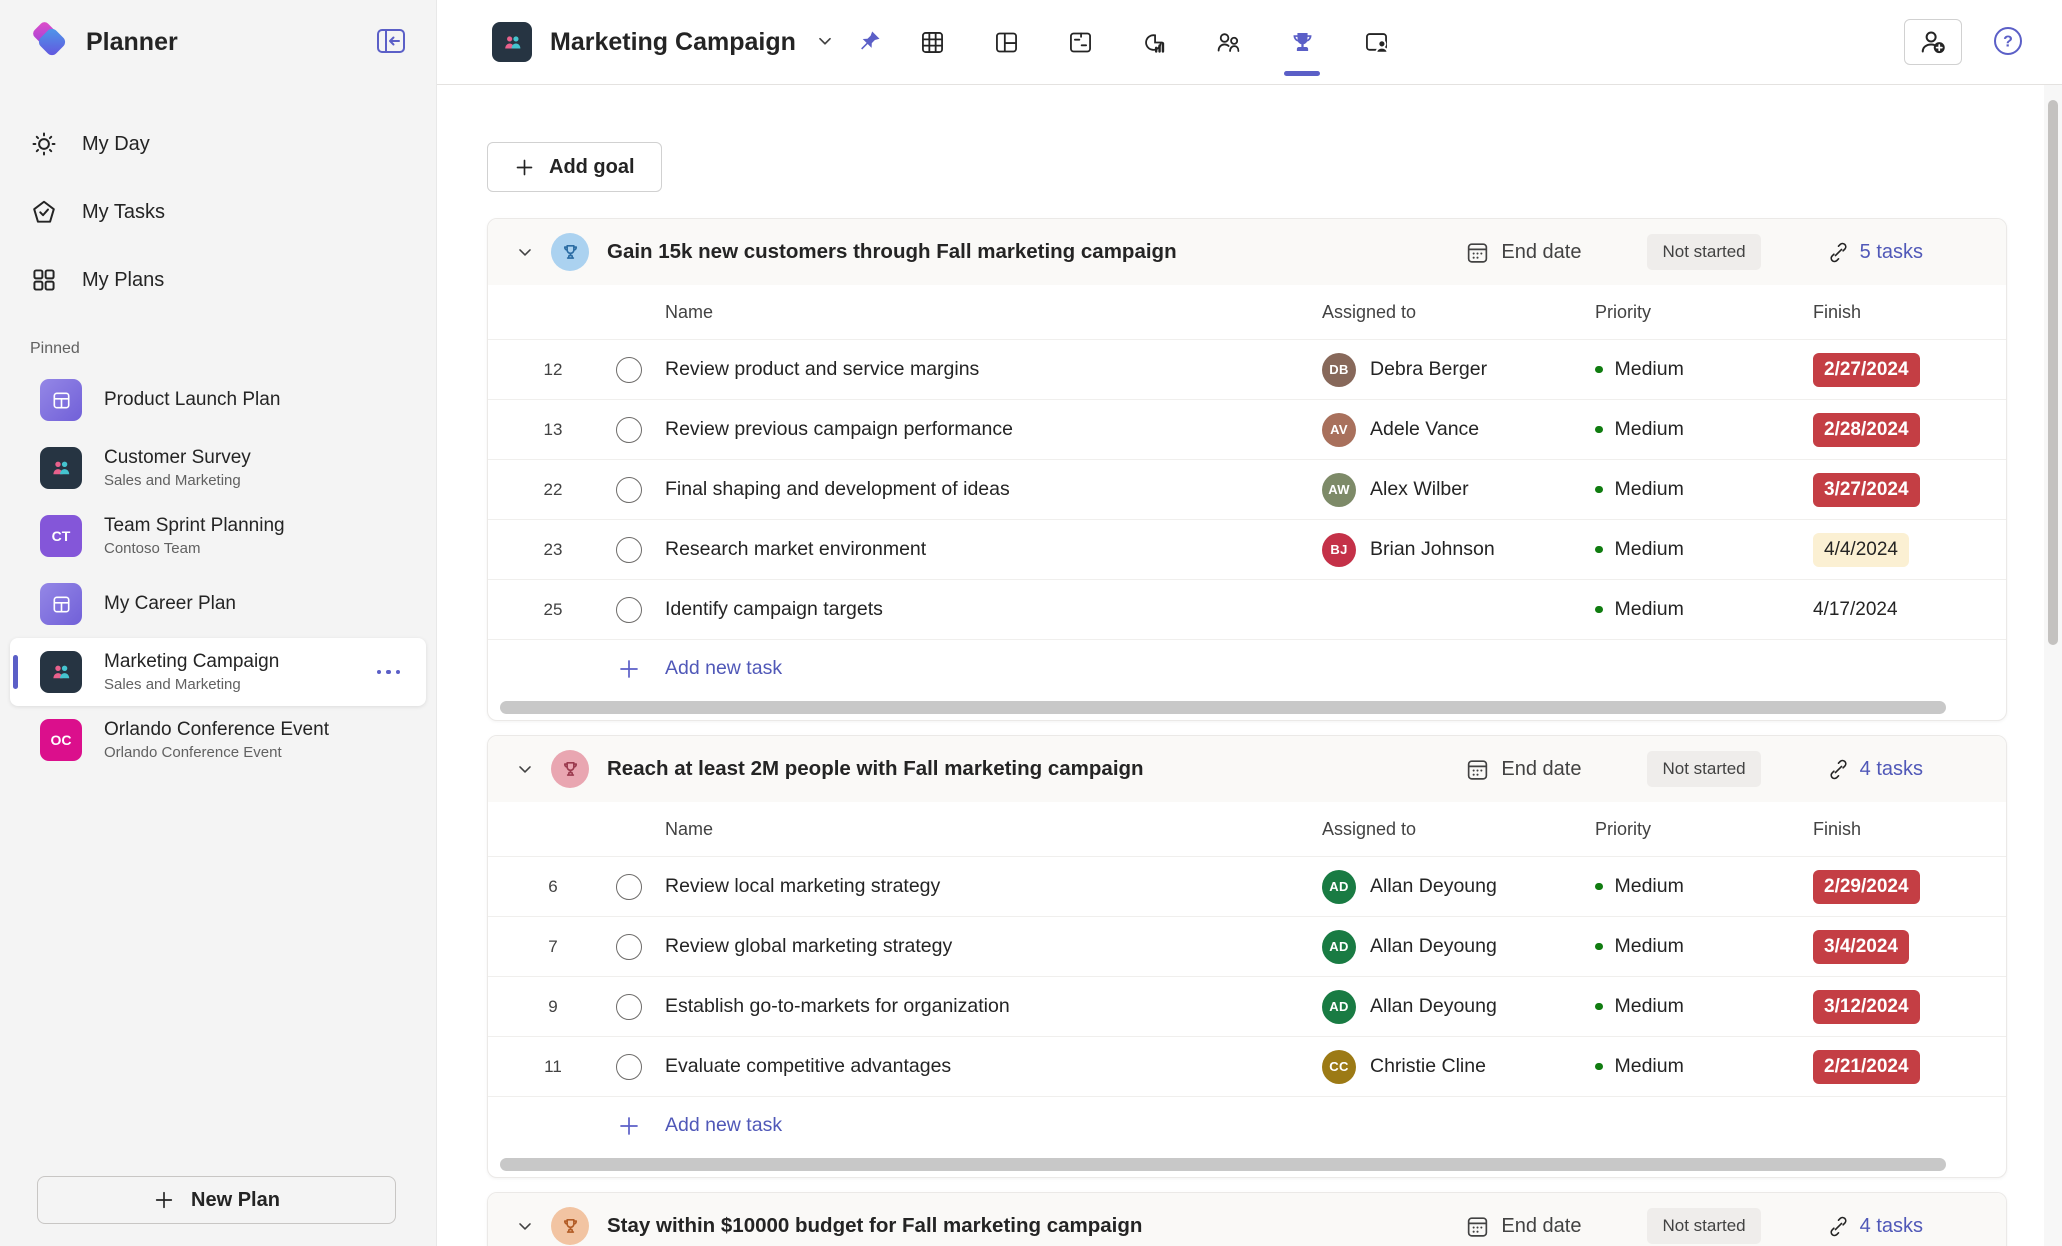 The image size is (2062, 1246). Describe the element at coordinates (1861, 549) in the screenshot. I see `finish-date-badge: 4/4/2024` at that location.